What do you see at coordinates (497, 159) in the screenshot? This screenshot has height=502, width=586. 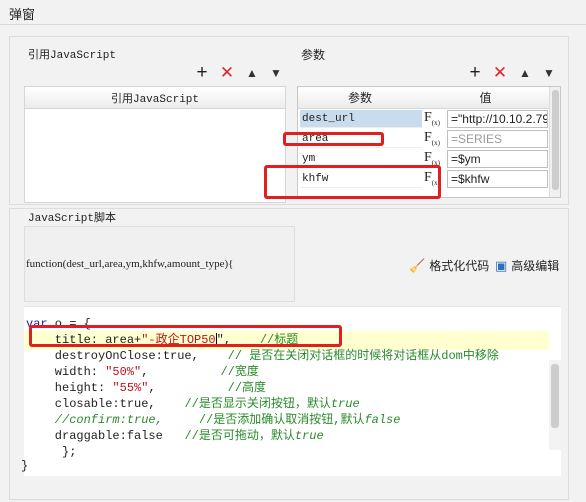 I see `param-value-field: =$ym` at bounding box center [497, 159].